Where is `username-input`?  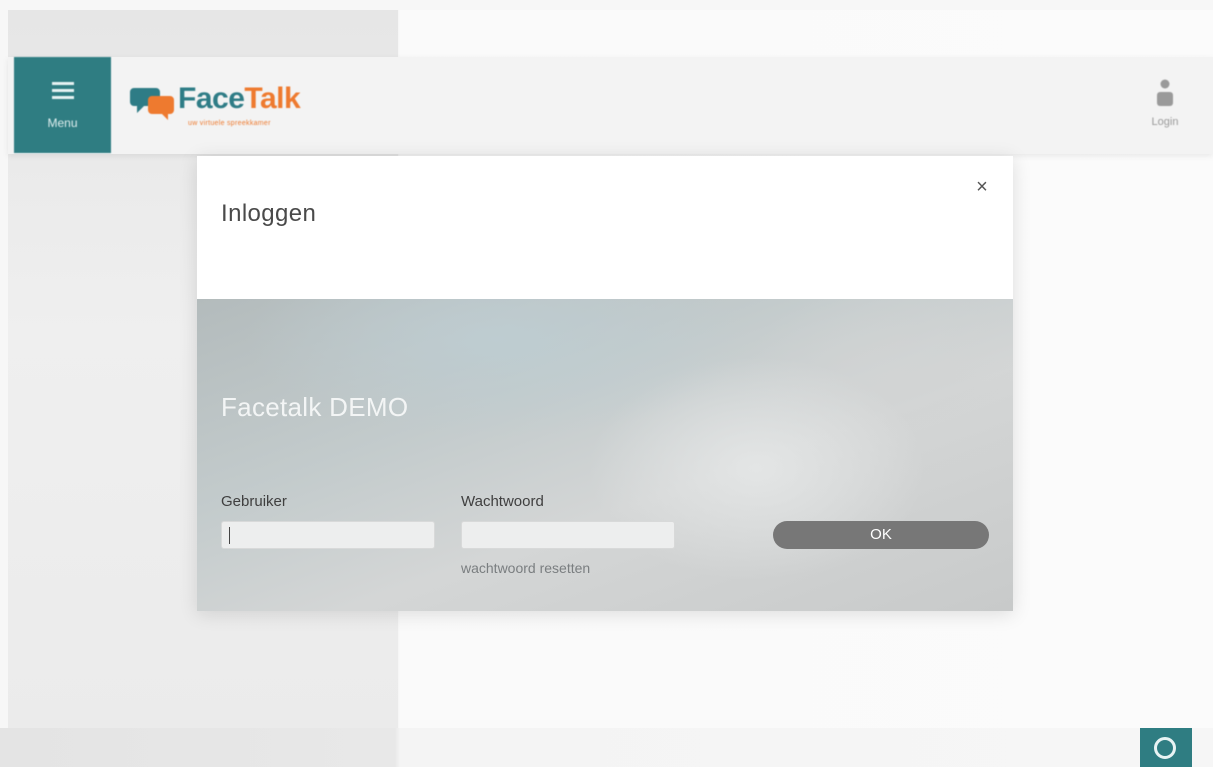
username-input is located at coordinates (328, 535).